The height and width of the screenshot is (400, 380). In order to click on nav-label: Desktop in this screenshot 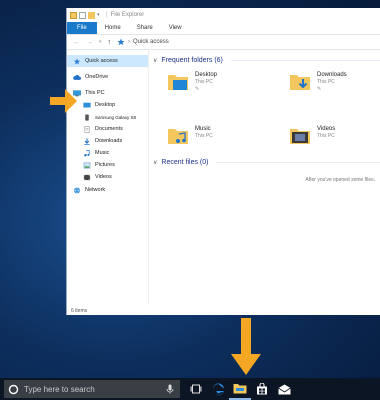, I will do `click(105, 105)`.